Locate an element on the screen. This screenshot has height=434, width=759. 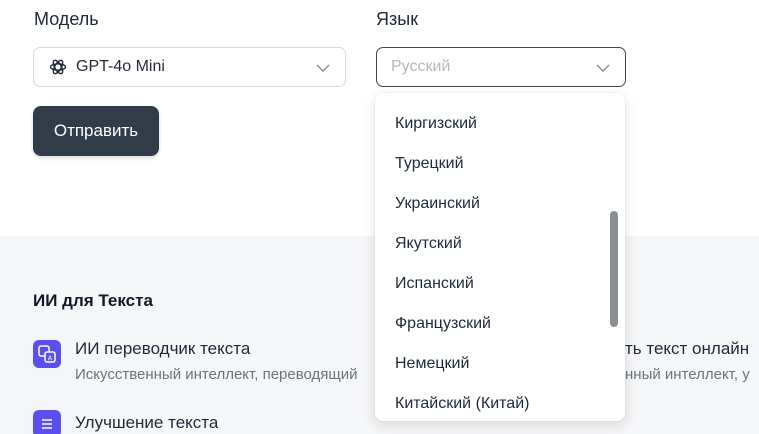
tool-title-improve: Улучшение текста is located at coordinates (146, 423).